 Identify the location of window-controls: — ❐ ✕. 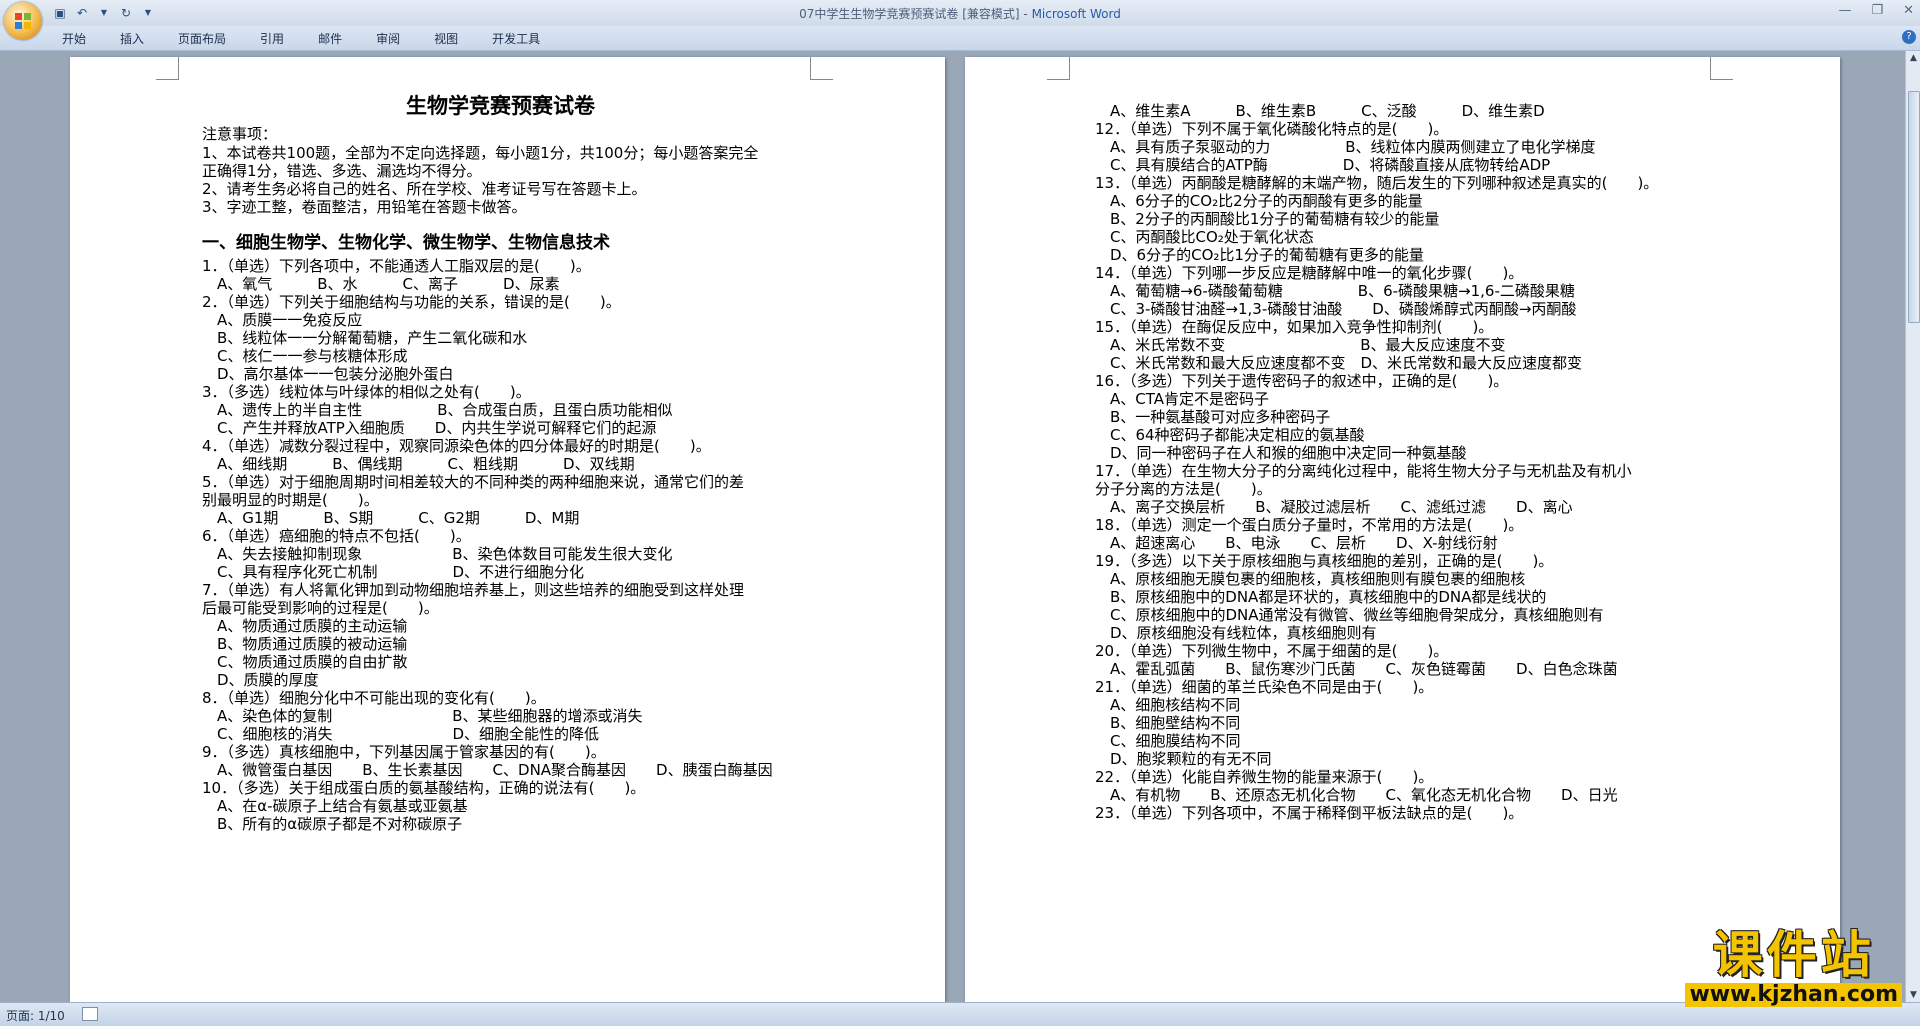
(1876, 10).